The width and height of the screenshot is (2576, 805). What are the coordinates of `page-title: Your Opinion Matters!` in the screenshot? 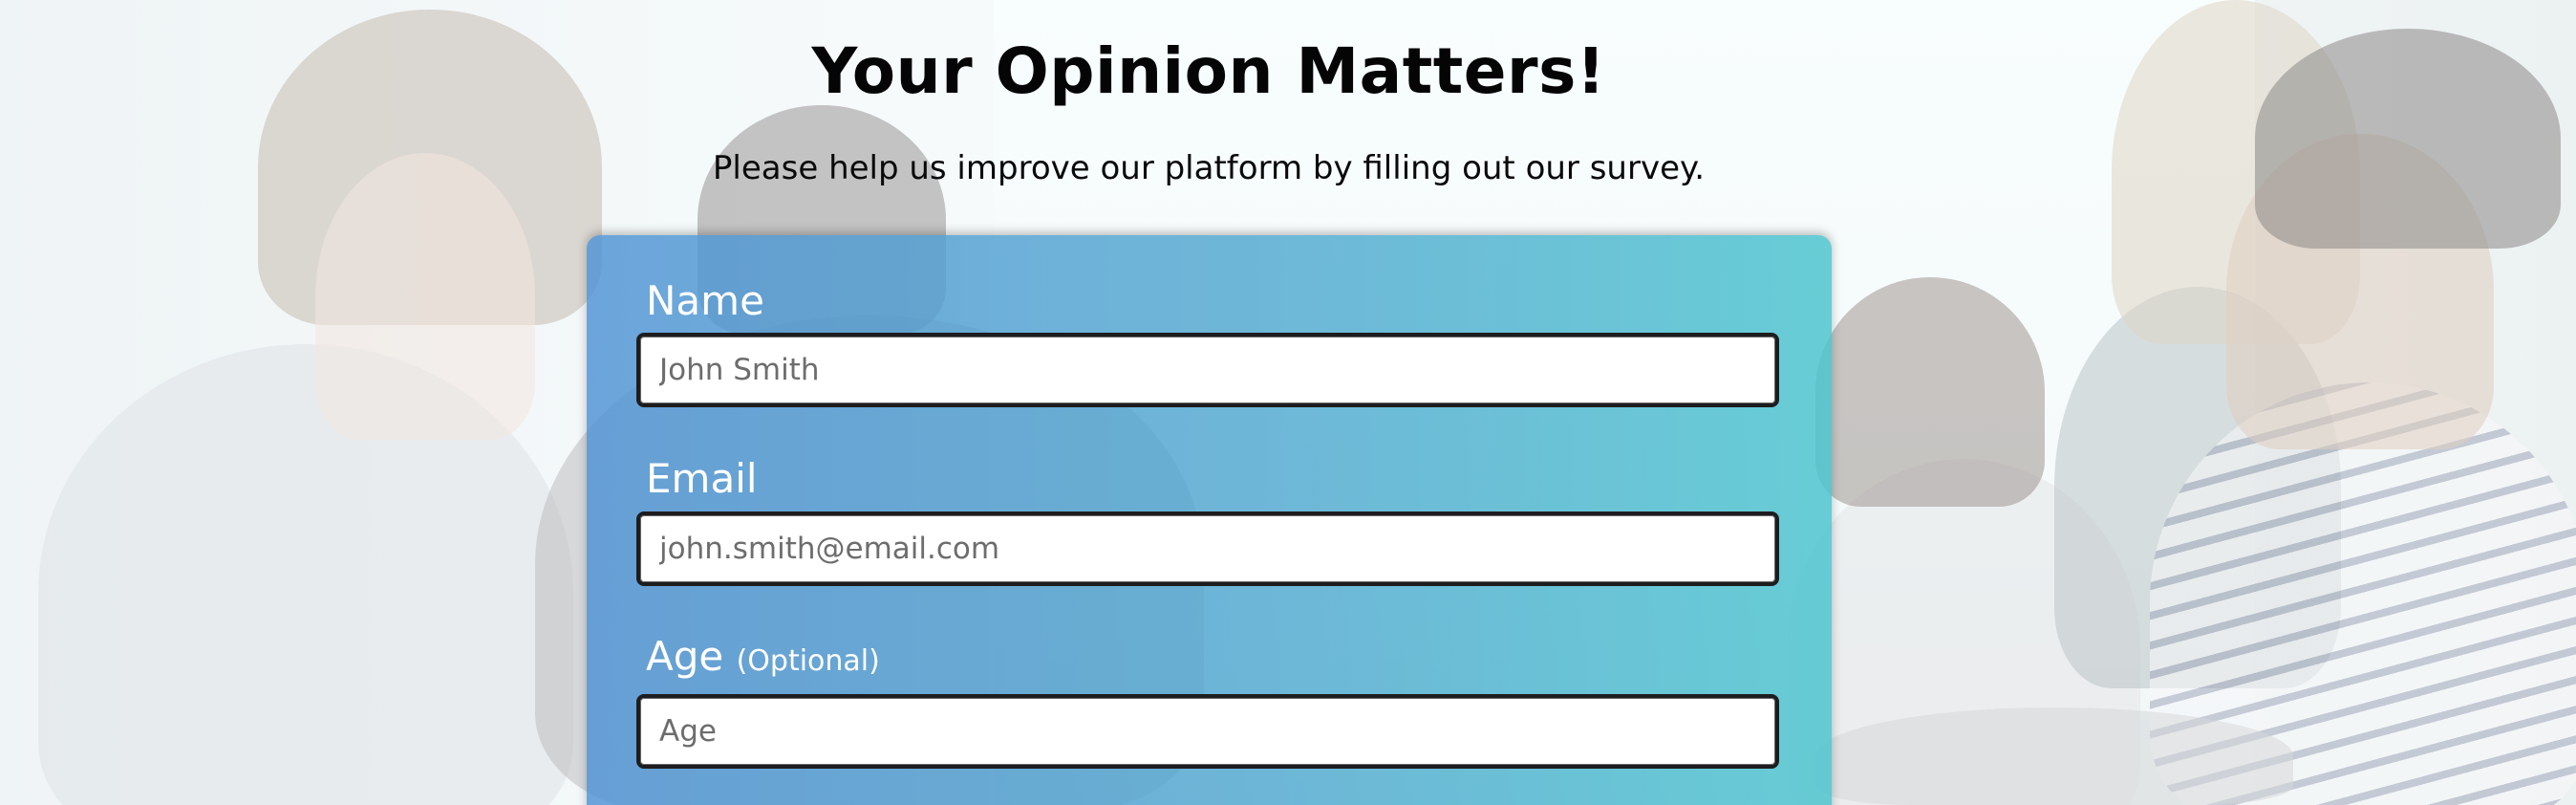 It's located at (1208, 71).